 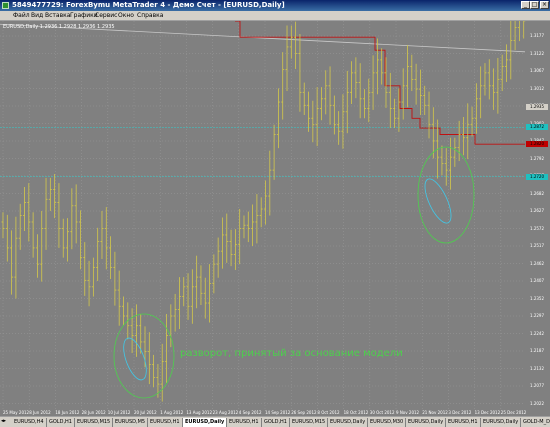 I want to click on price-tag: 1.2872, so click(x=537, y=127).